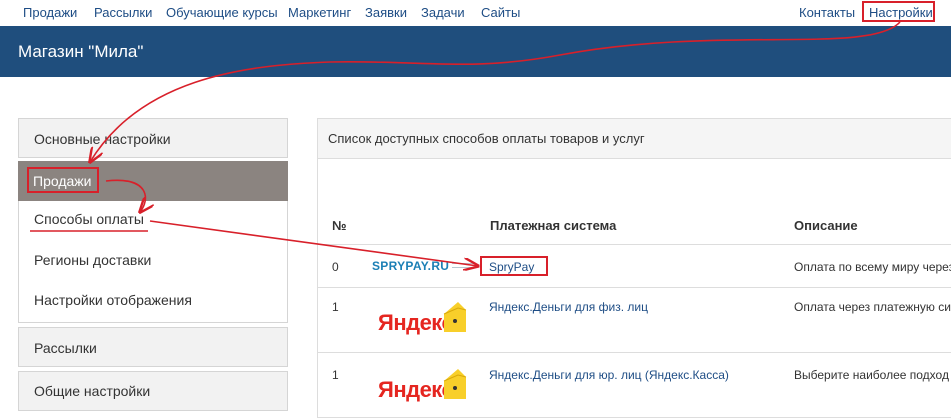 The width and height of the screenshot is (951, 418). Describe the element at coordinates (609, 375) in the screenshot. I see `payment-system-link: Яндекс.Деньги для юр. лиц (Яндекс.Касса)` at that location.